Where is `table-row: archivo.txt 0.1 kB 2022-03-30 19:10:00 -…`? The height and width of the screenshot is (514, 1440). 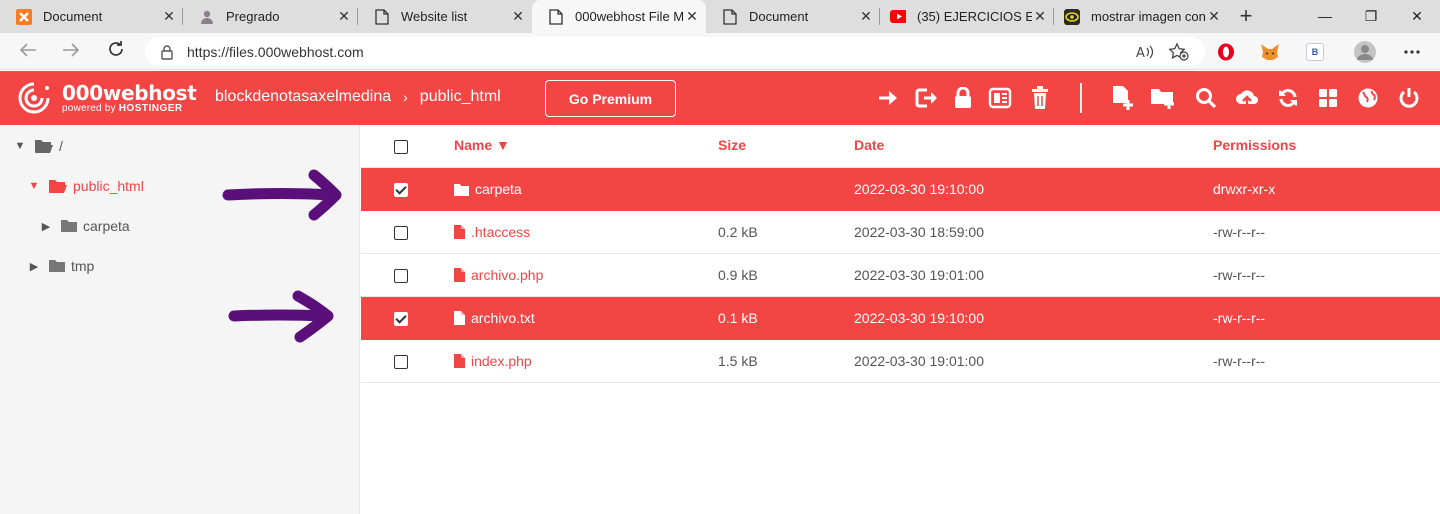 table-row: archivo.txt 0.1 kB 2022-03-30 19:10:00 -… is located at coordinates (900, 318).